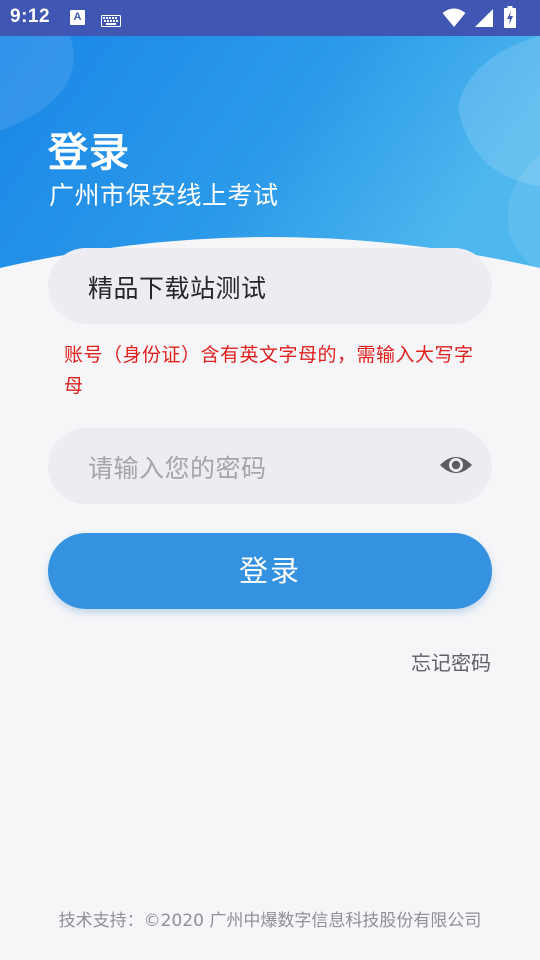  Describe the element at coordinates (454, 17) in the screenshot. I see `wifi-icon` at that location.